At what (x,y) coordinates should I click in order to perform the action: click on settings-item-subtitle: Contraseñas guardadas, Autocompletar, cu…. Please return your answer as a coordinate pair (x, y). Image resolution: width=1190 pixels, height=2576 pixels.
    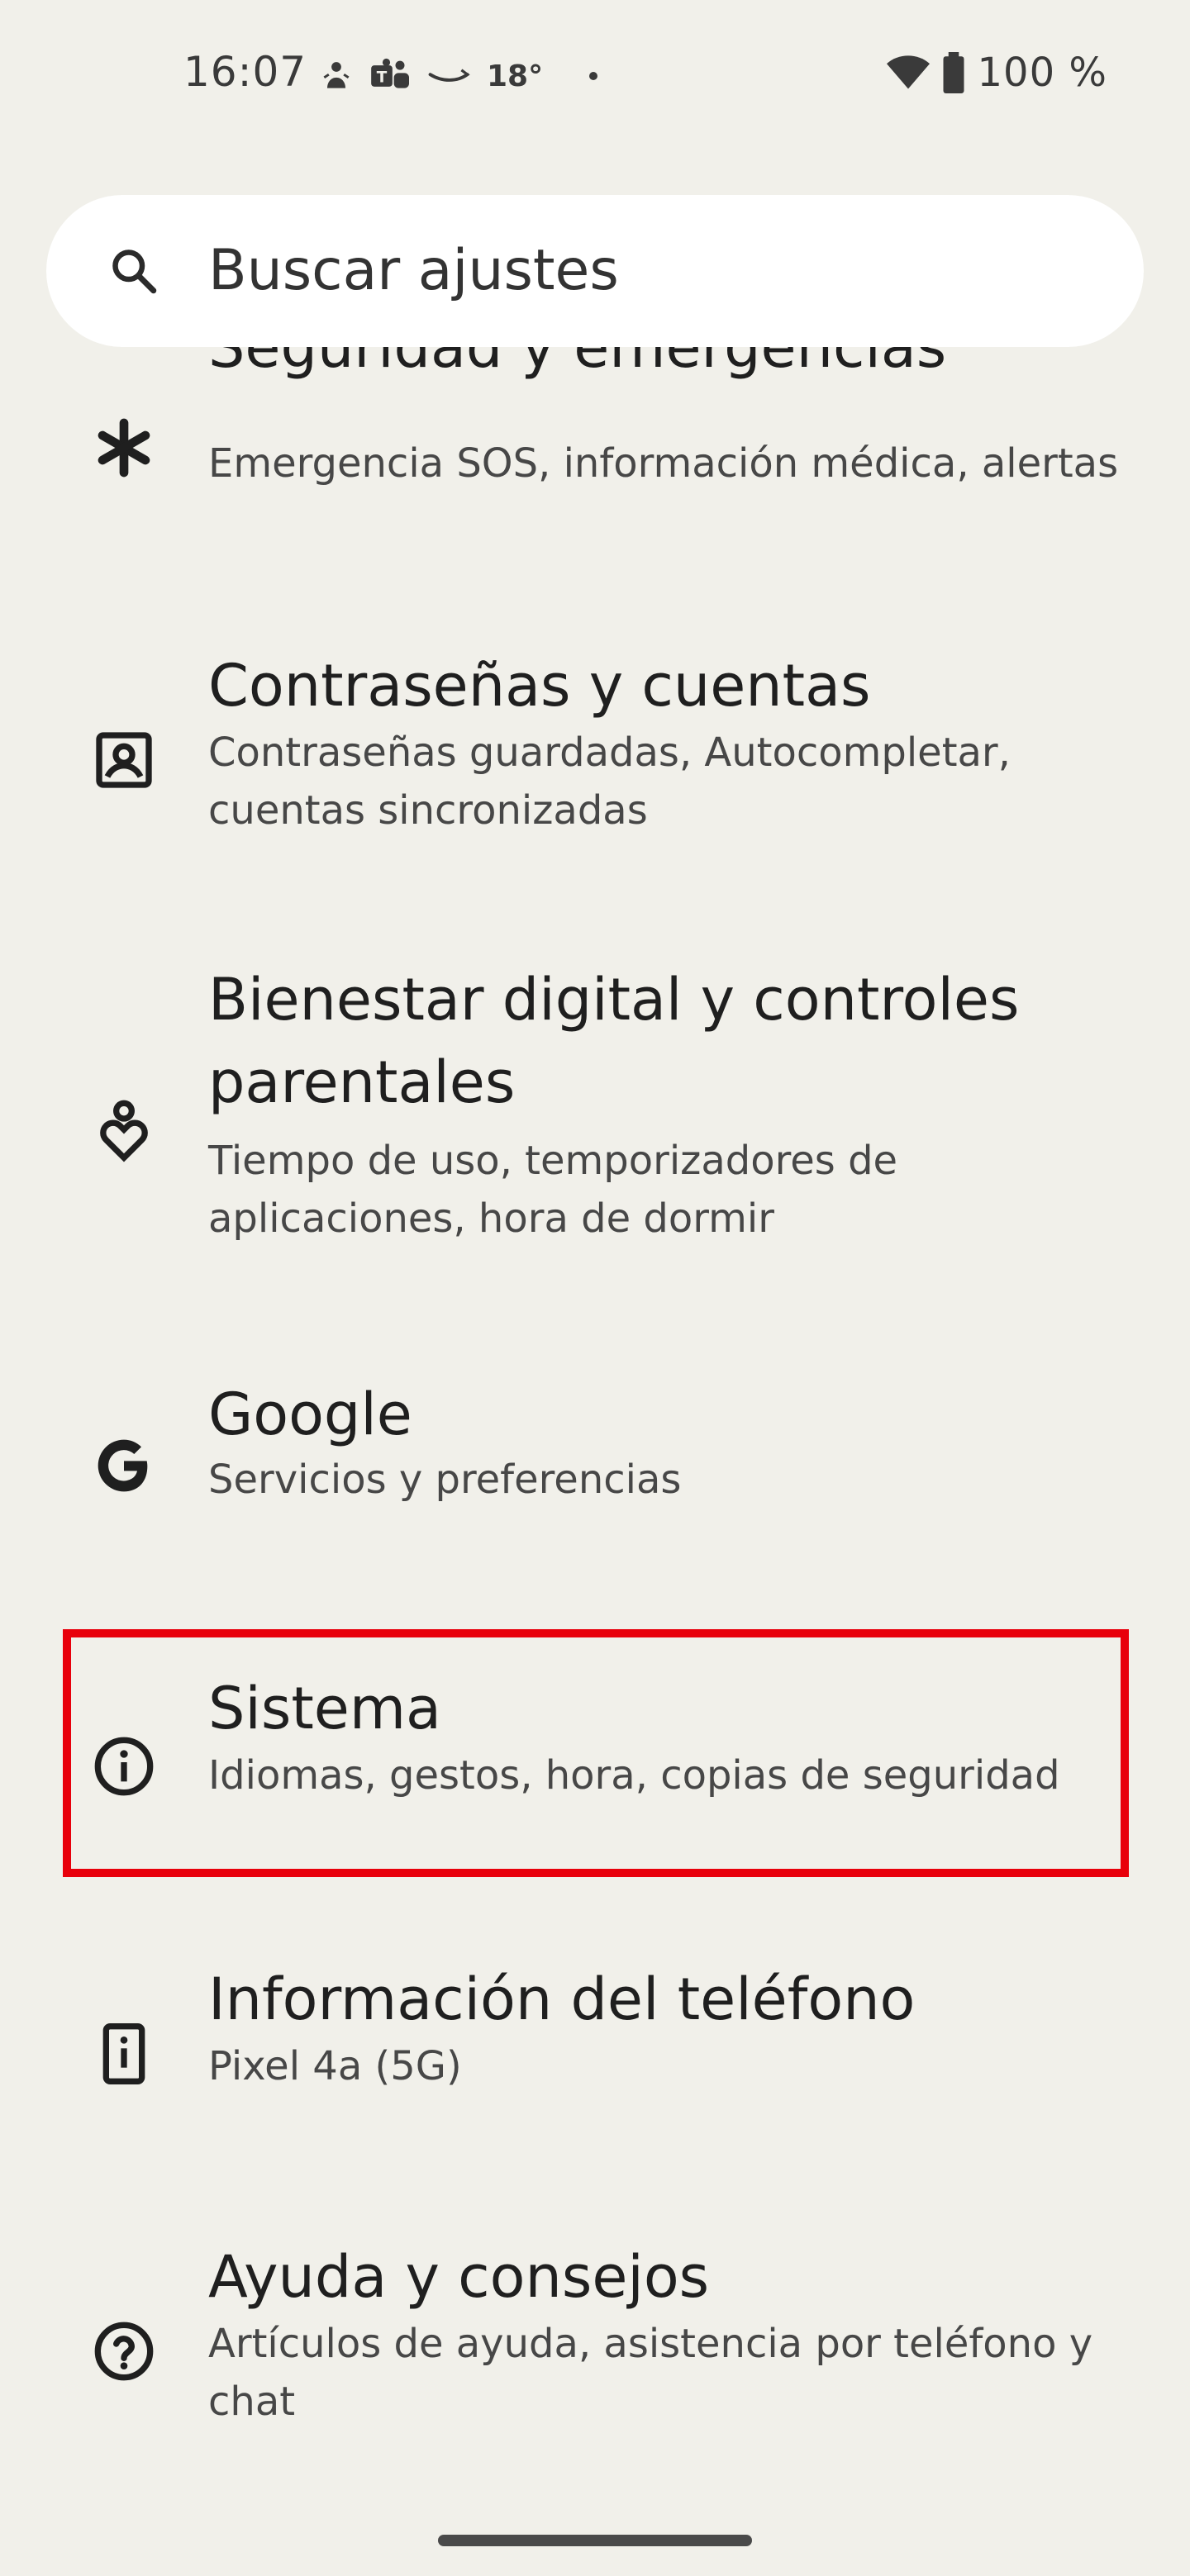
    Looking at the image, I should click on (609, 782).